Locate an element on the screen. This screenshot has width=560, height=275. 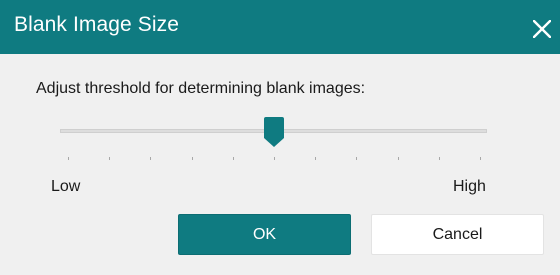
slider-thumb is located at coordinates (274, 132).